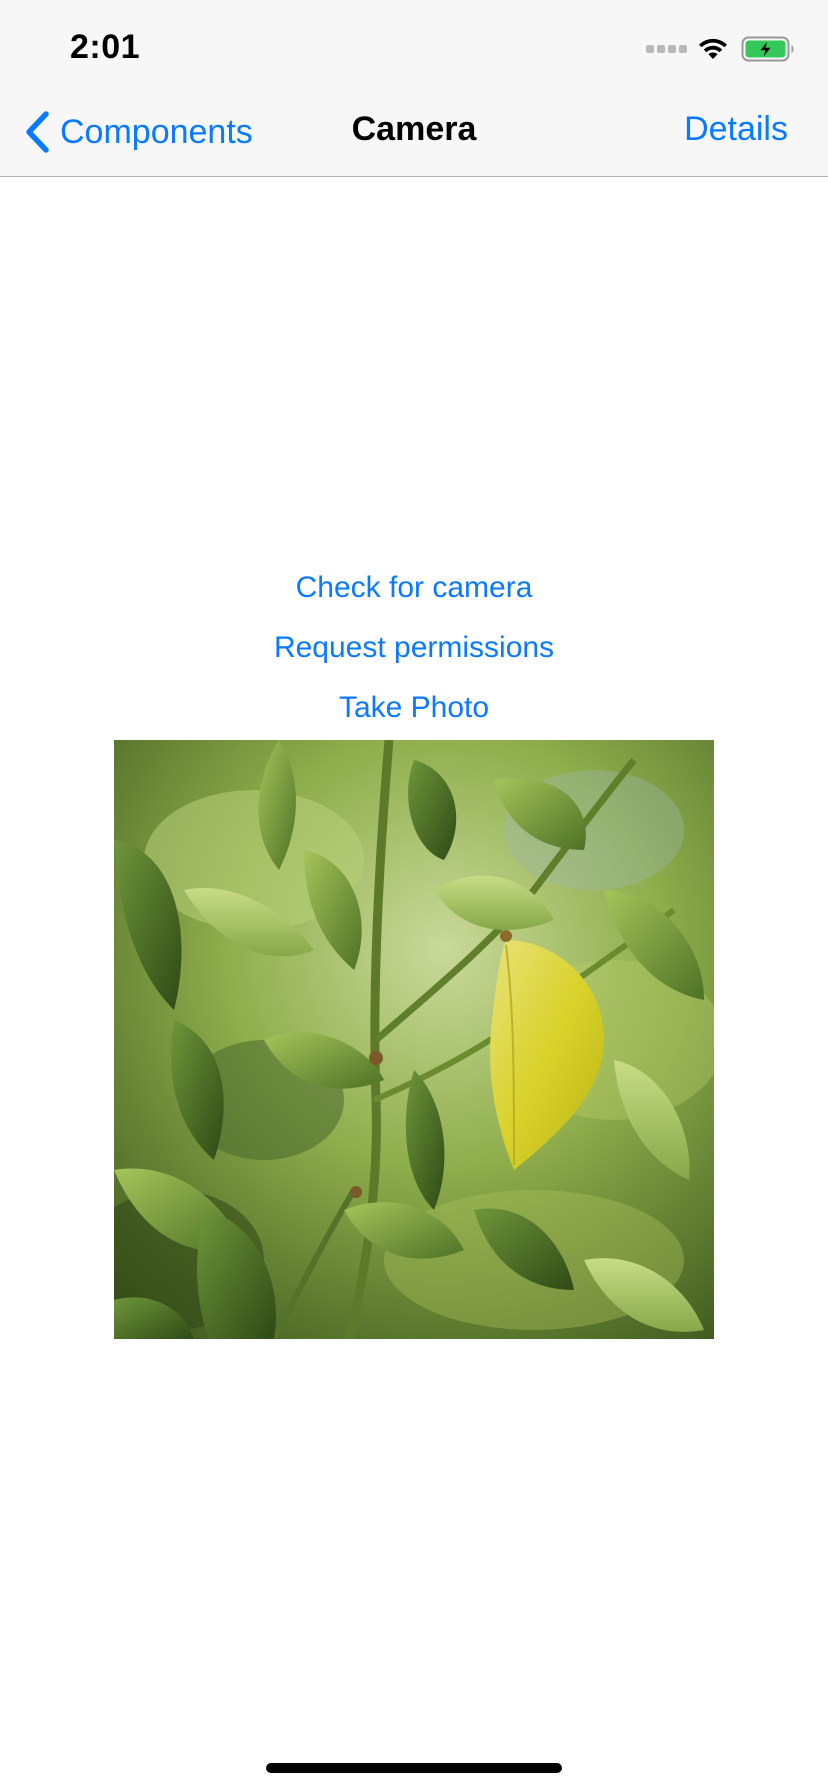 Image resolution: width=828 pixels, height=1792 pixels. I want to click on chevron-left-icon, so click(37, 132).